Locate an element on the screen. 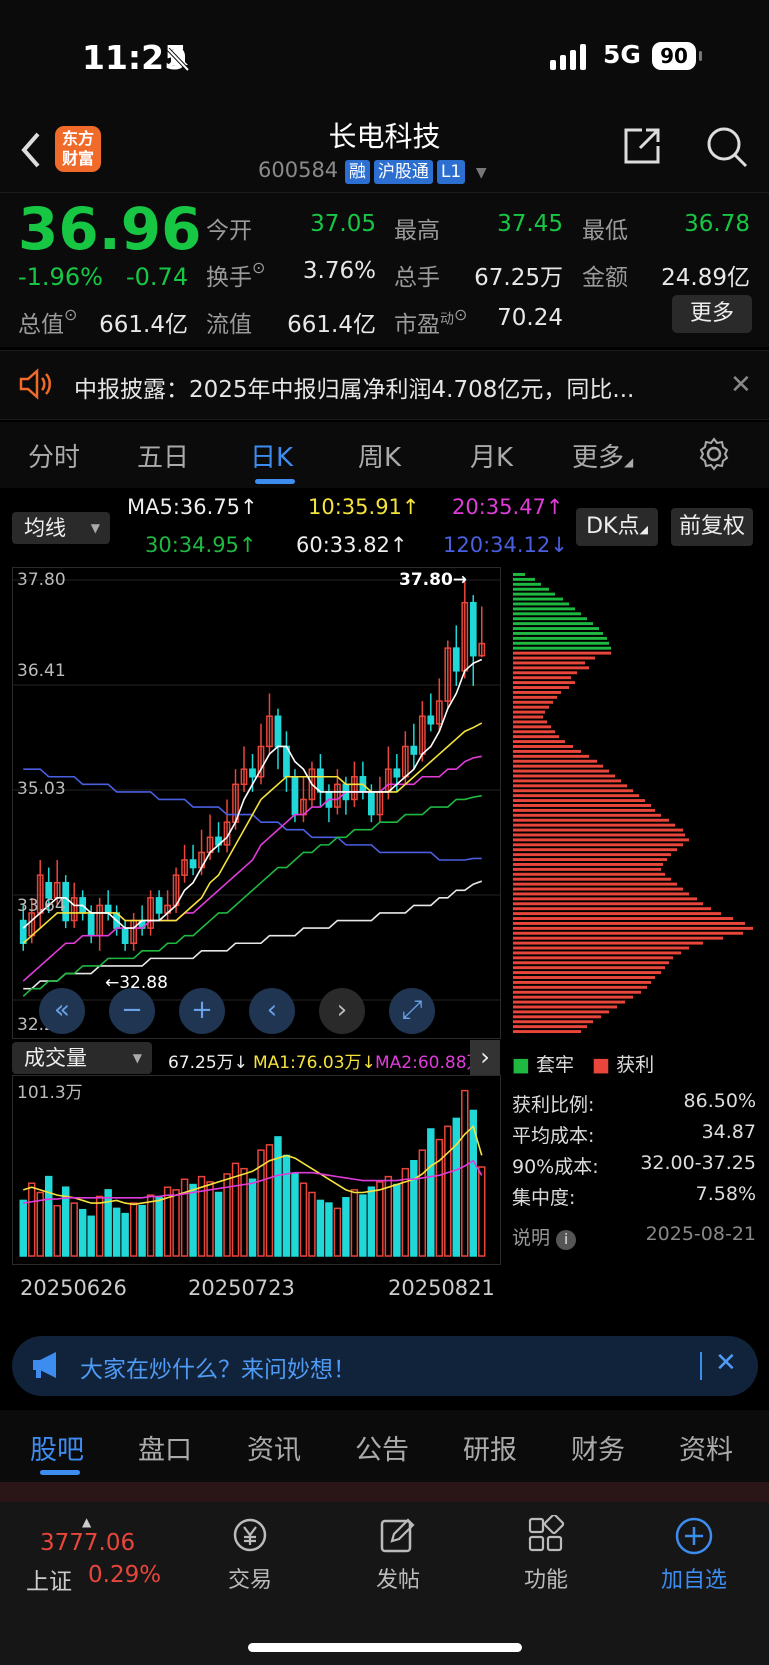 The image size is (769, 1665). tab-orderbook: 盘口 is located at coordinates (165, 1447).